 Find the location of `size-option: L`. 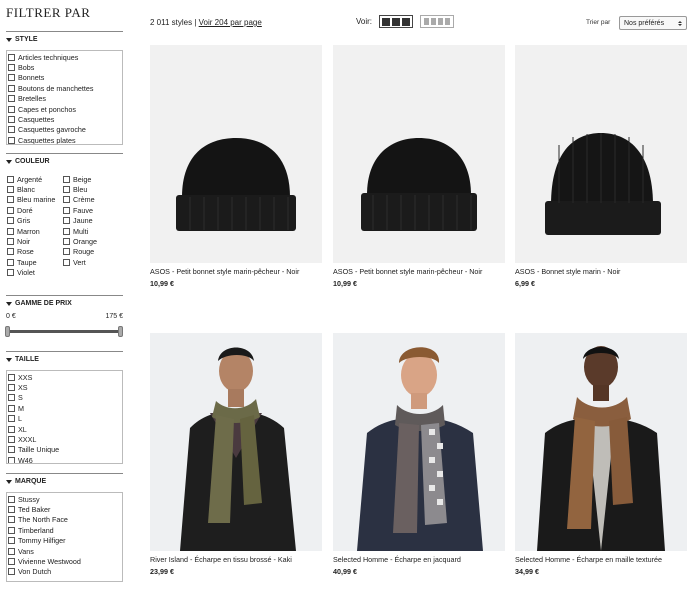

size-option: L is located at coordinates (64, 419).